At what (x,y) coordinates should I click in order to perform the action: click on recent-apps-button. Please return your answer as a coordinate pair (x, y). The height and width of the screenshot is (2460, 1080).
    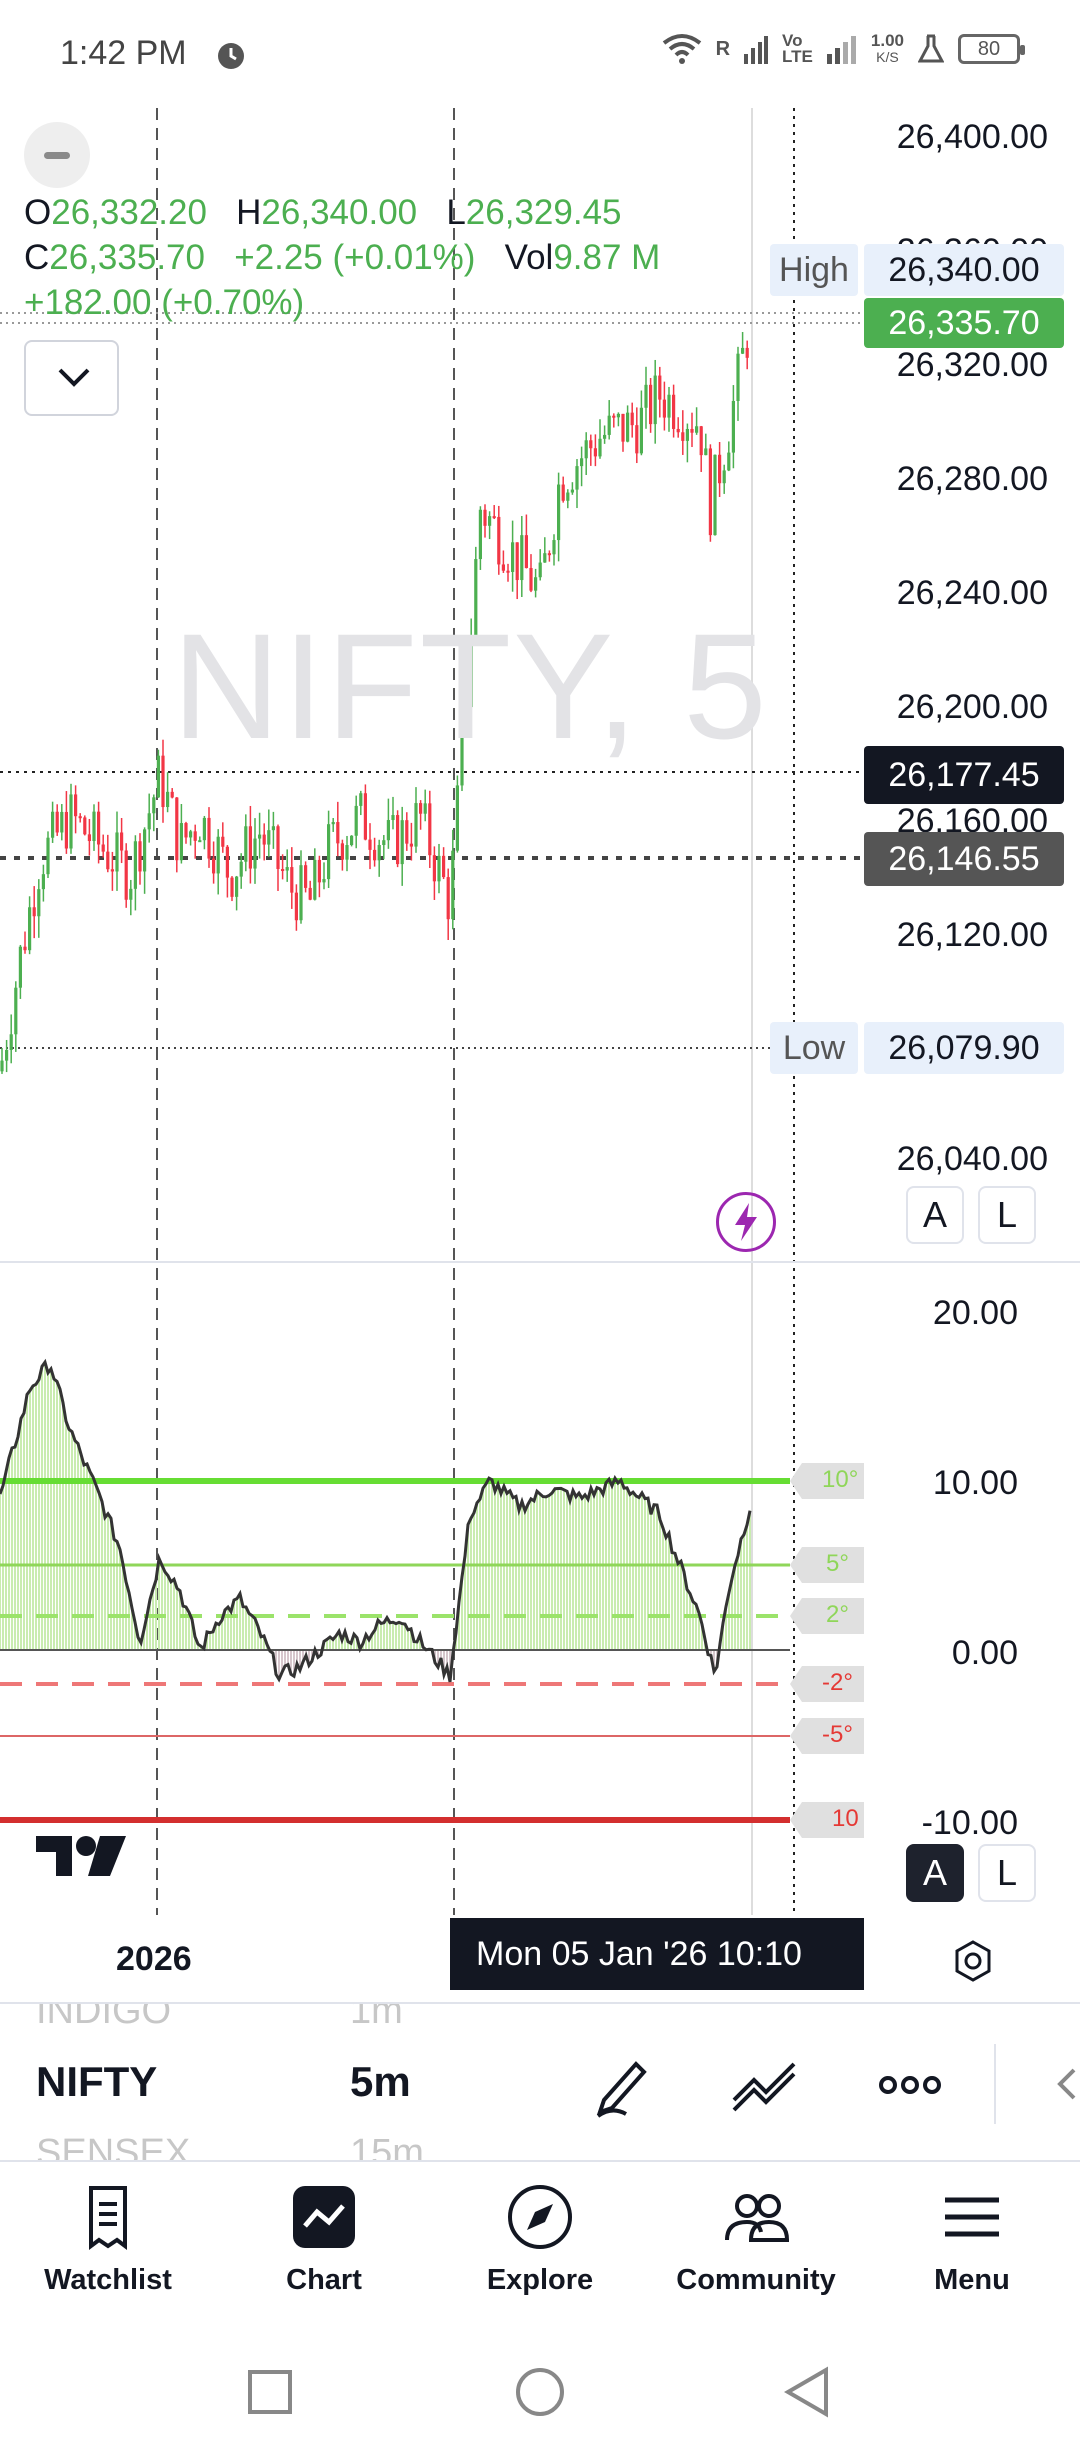
    Looking at the image, I should click on (270, 2392).